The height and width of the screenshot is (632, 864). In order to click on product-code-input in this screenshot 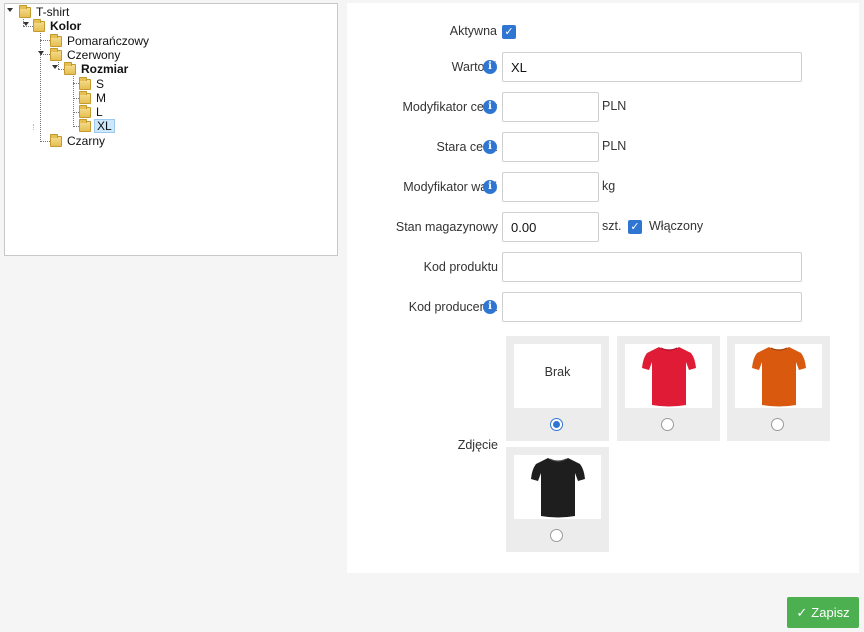, I will do `click(652, 267)`.